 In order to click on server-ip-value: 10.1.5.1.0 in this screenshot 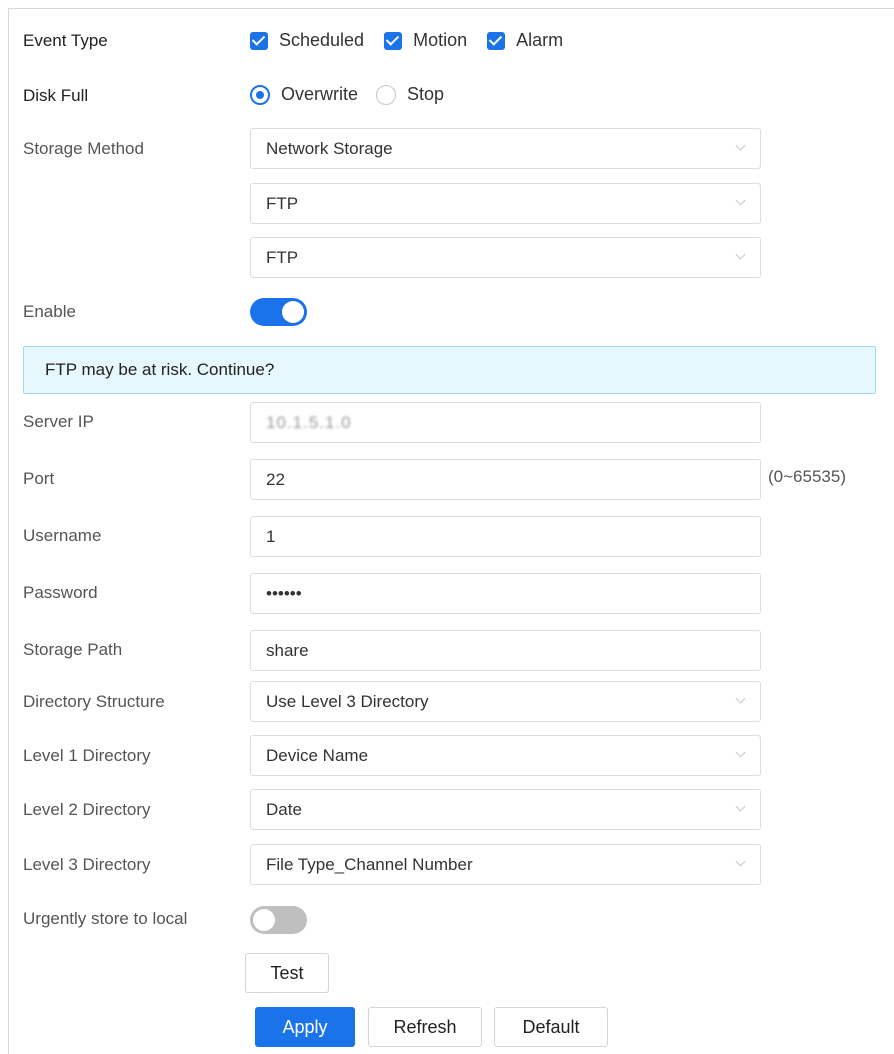, I will do `click(309, 422)`.